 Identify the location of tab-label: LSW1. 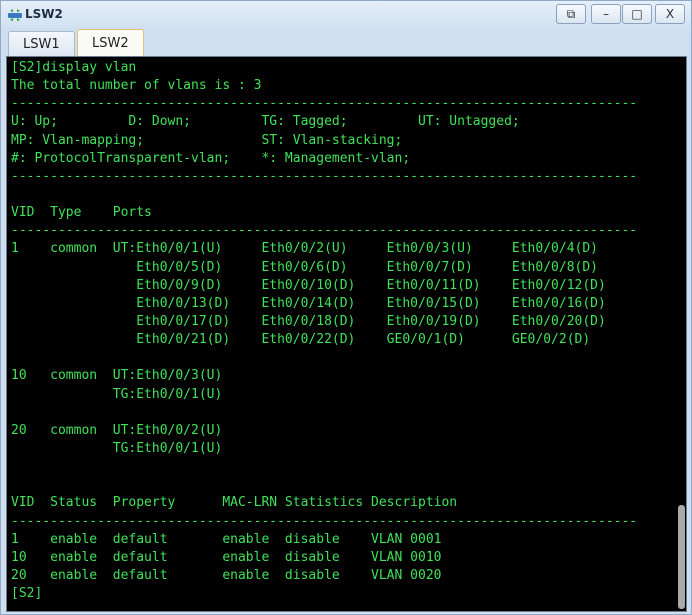
(41, 44).